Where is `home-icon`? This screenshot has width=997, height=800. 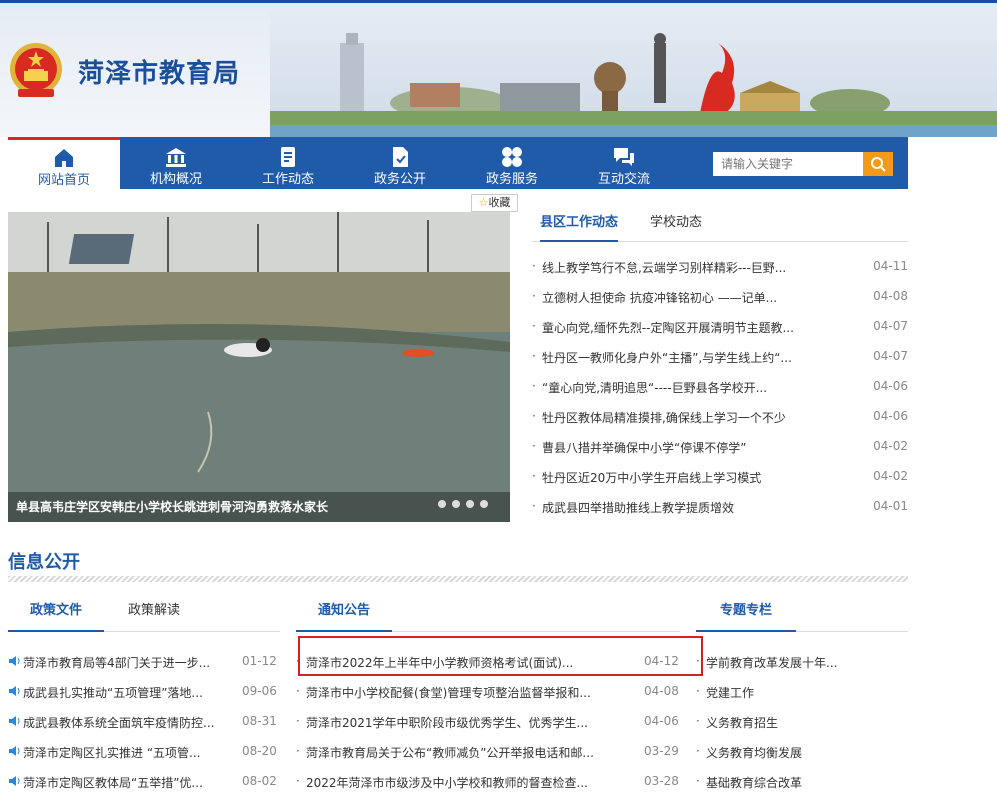 home-icon is located at coordinates (64, 158).